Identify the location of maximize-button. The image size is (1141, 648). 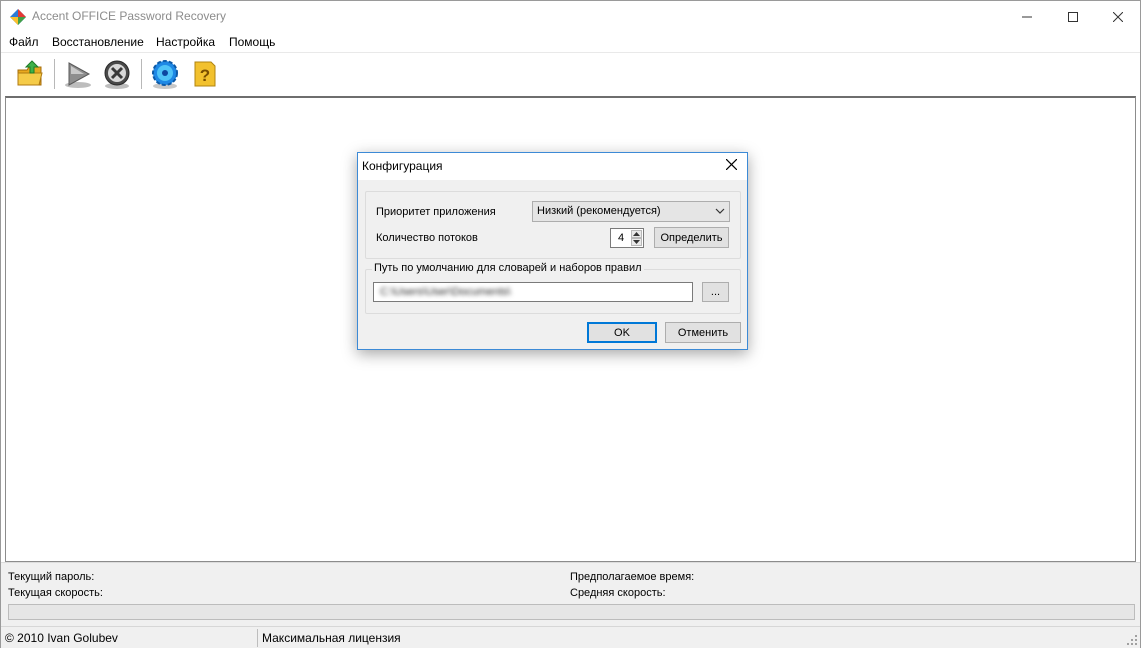
(1073, 16).